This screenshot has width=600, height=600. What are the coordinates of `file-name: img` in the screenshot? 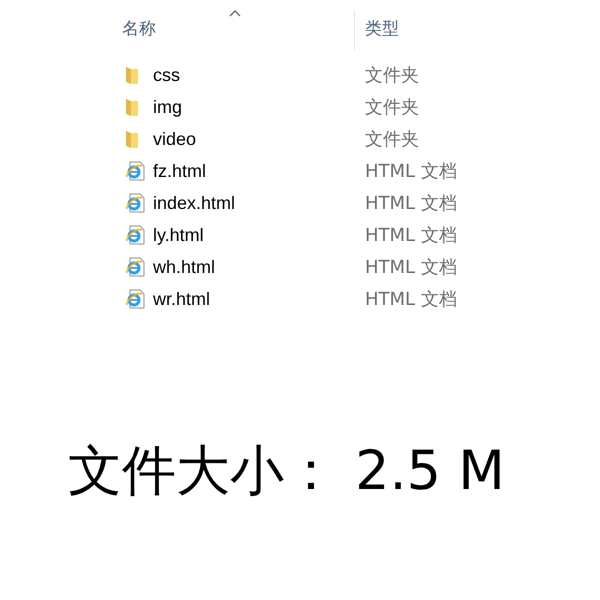 It's located at (259, 107).